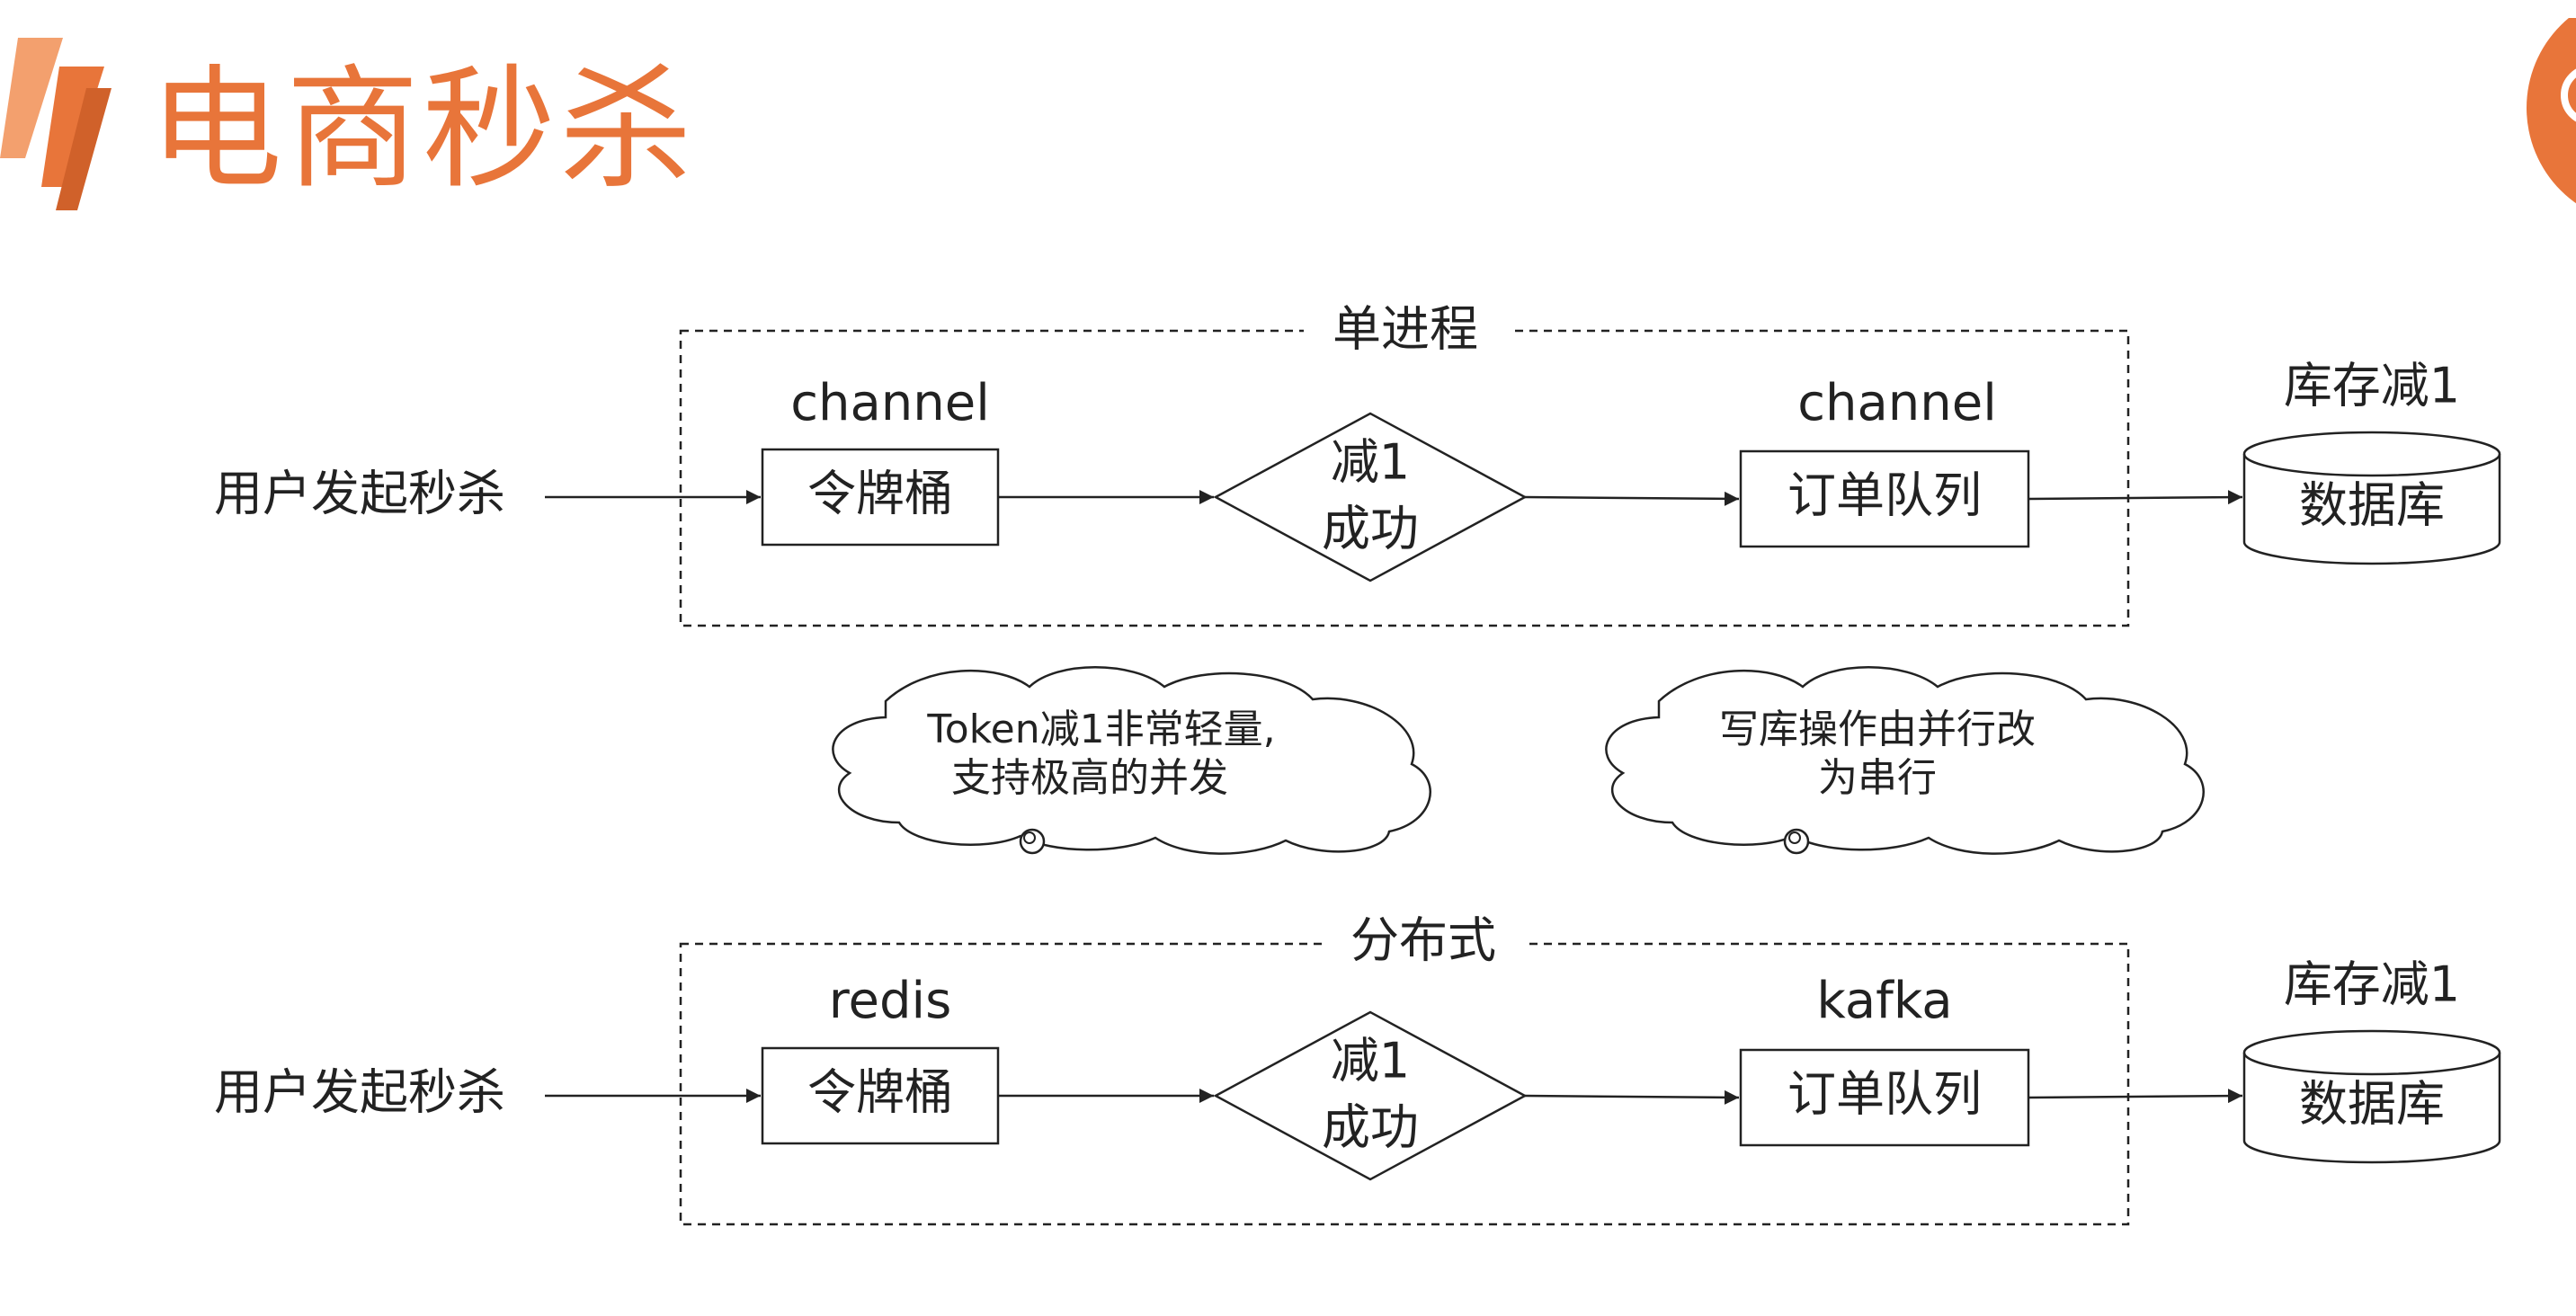 The height and width of the screenshot is (1316, 2576). I want to click on single-token-bucket-label: 令牌桶, so click(880, 494).